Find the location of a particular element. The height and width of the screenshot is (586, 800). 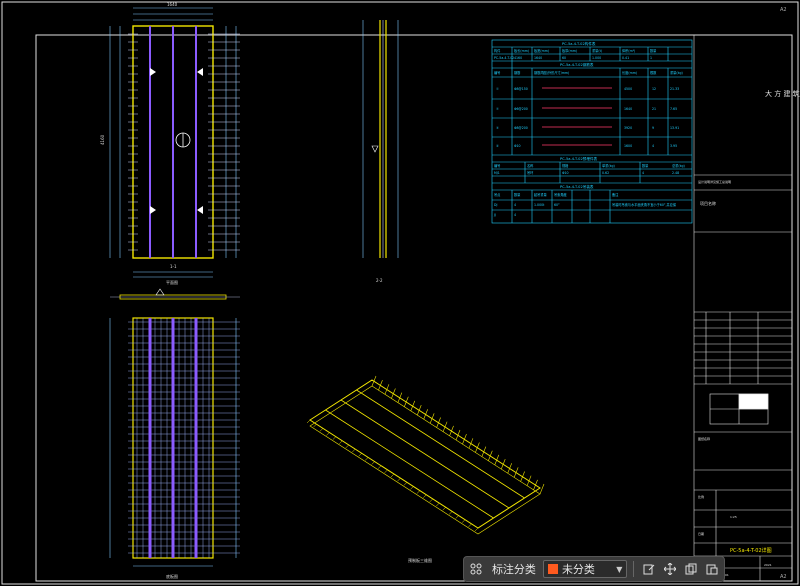

bottom-view-title: 底板图 is located at coordinates (172, 576).